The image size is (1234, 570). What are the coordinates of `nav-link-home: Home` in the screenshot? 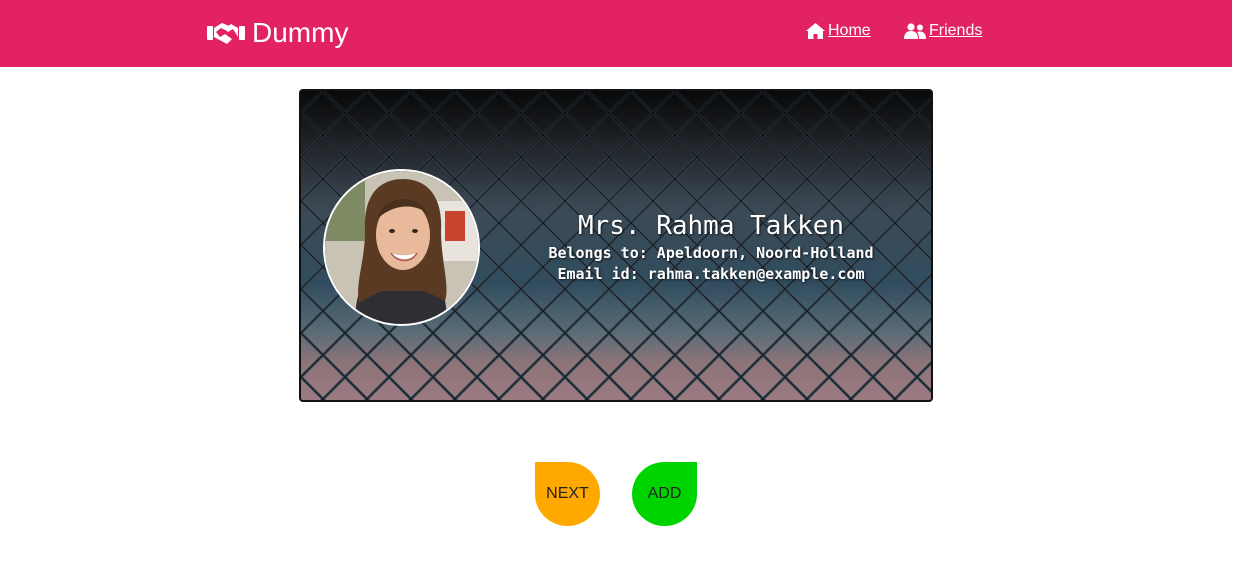 It's located at (838, 31).